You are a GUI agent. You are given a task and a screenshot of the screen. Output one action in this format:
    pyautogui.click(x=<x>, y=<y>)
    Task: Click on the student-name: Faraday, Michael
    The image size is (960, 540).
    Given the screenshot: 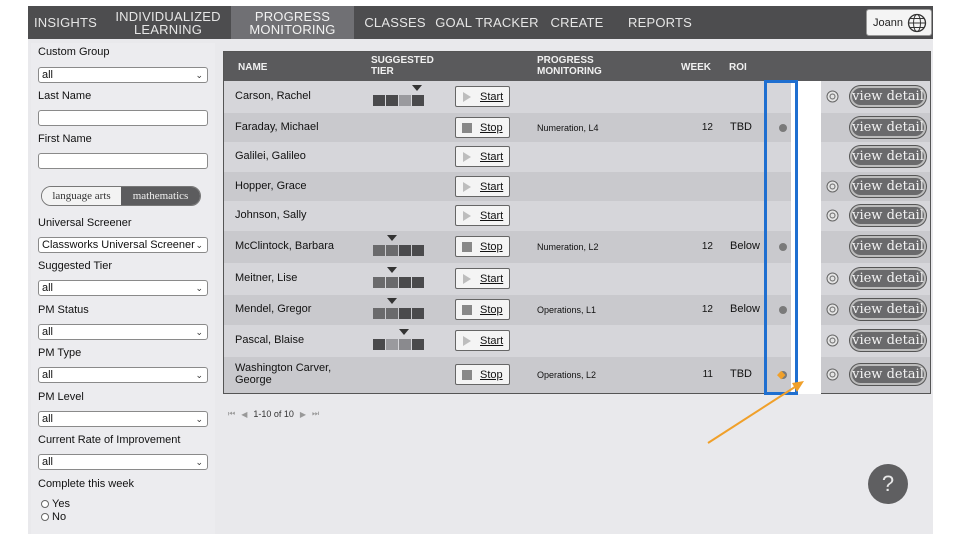 What is the action you would take?
    pyautogui.click(x=277, y=127)
    